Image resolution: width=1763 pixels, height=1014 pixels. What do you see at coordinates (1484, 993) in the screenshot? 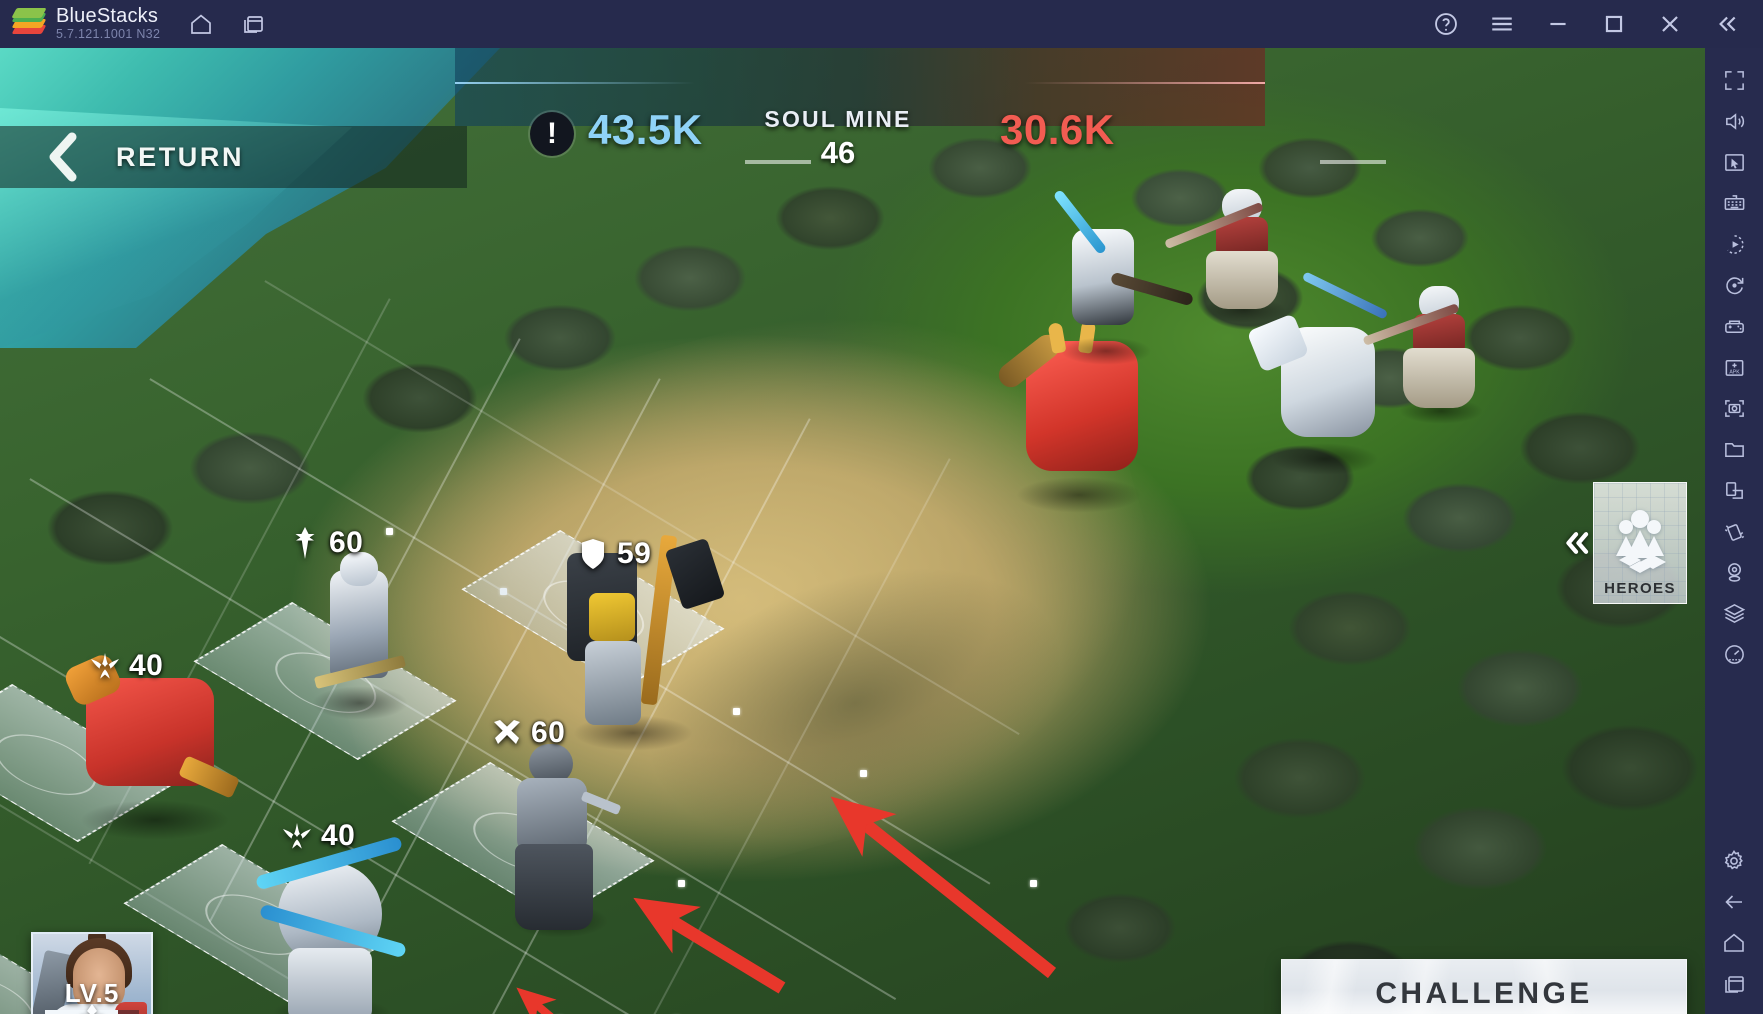
I see `challenge-button-label: CHALLENGE` at bounding box center [1484, 993].